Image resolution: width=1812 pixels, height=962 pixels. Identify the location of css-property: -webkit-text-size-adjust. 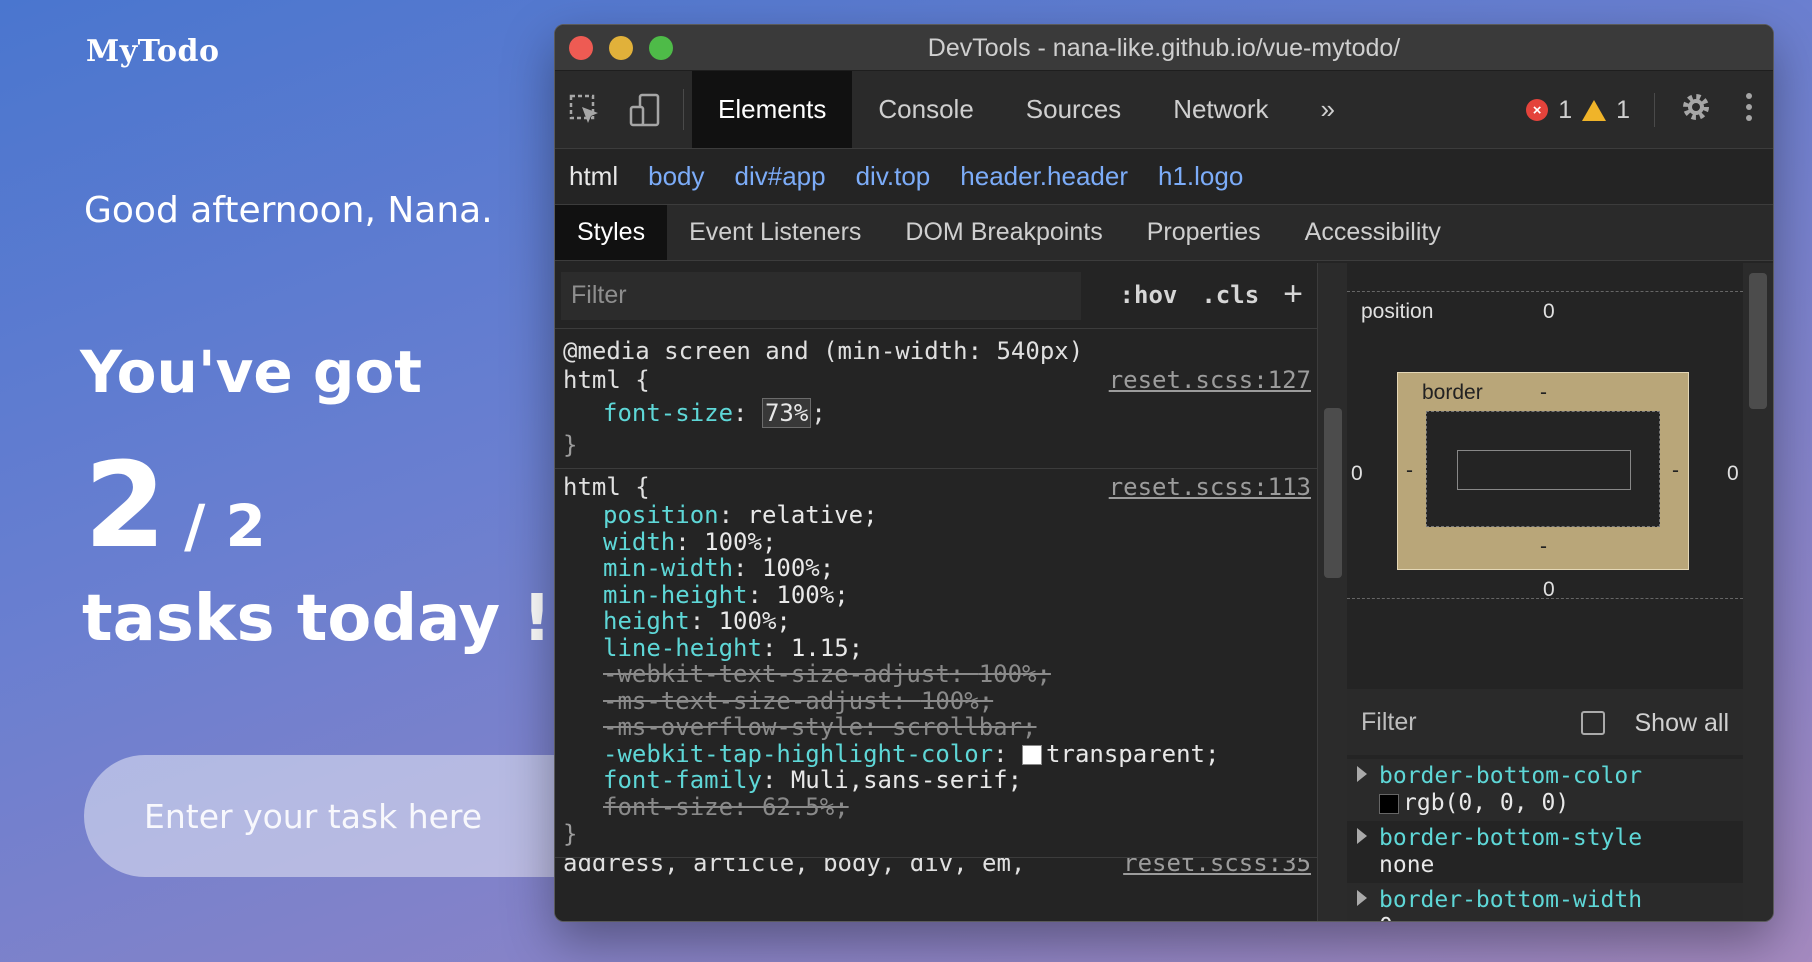
(776, 674).